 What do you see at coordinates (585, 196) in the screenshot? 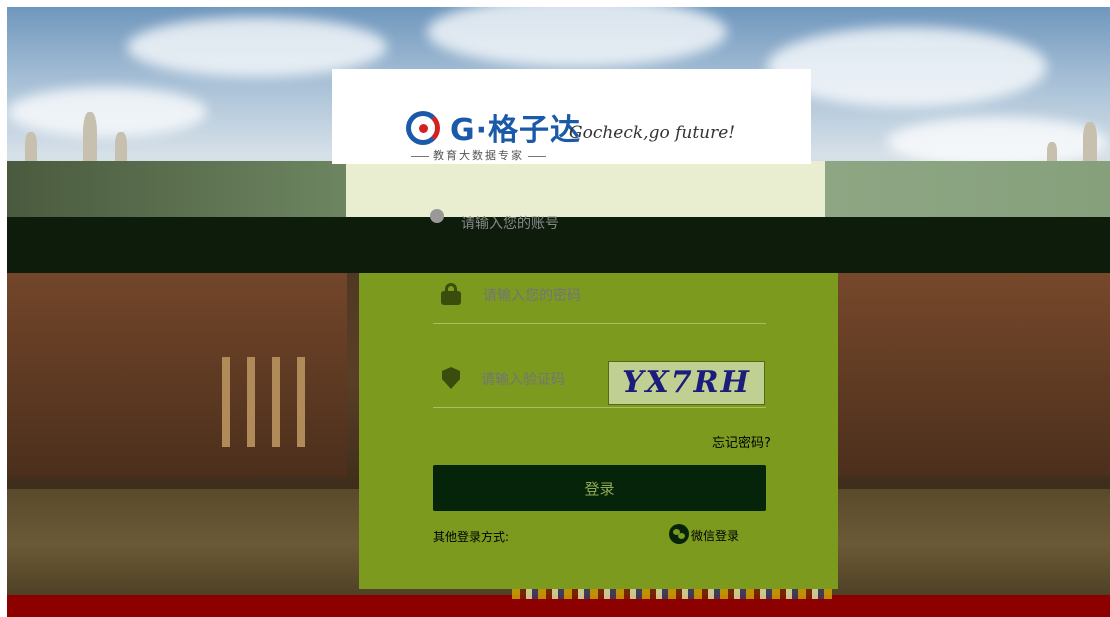
I see `username-row: 请输入您的账号` at bounding box center [585, 196].